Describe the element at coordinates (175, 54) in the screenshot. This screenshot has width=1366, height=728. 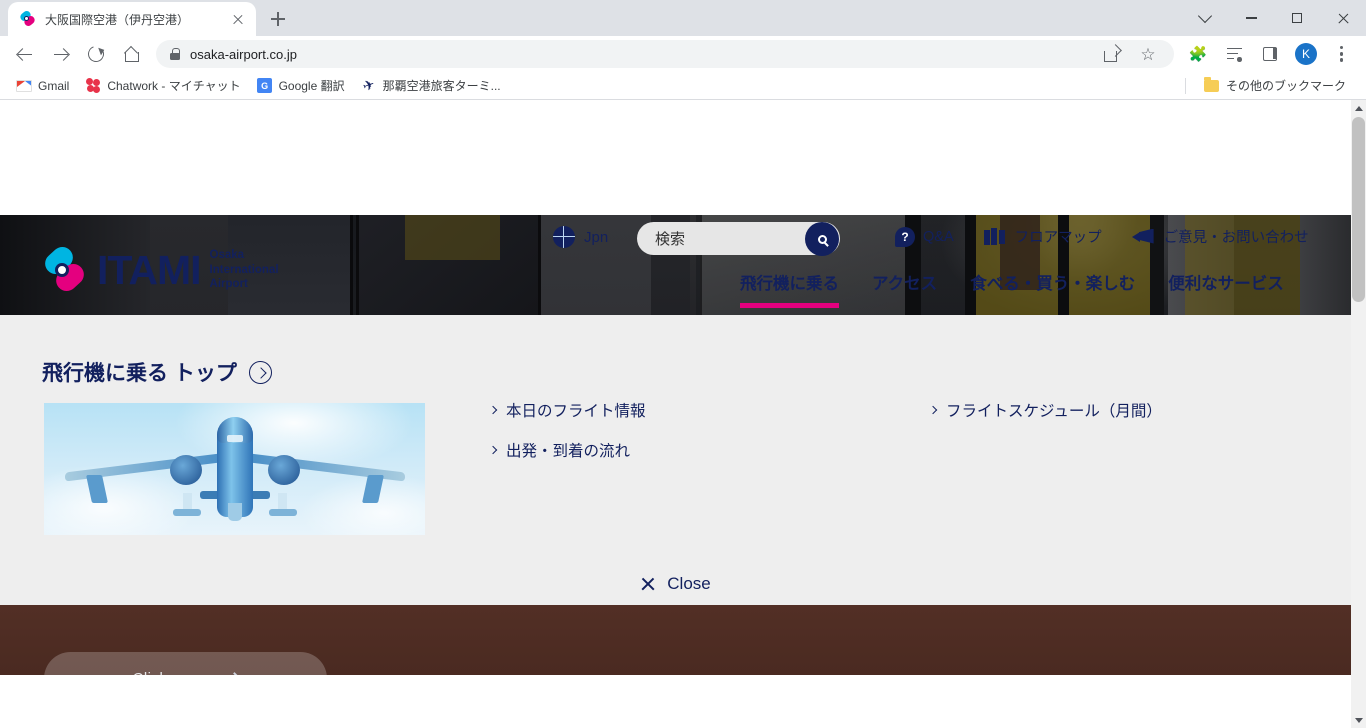
I see `lock-icon` at that location.